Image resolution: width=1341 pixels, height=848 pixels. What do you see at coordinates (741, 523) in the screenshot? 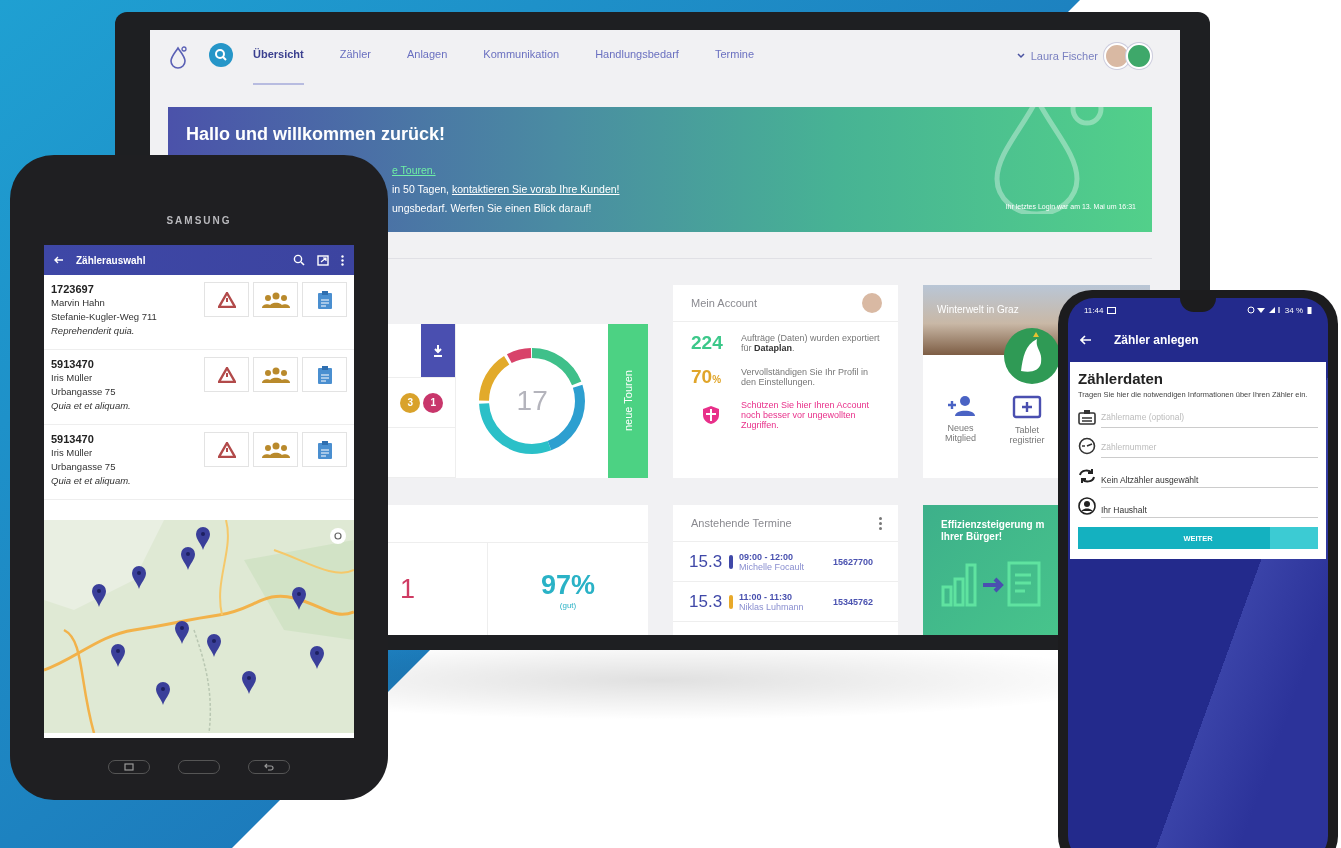
I see `card-title: Anstehende Termine` at bounding box center [741, 523].